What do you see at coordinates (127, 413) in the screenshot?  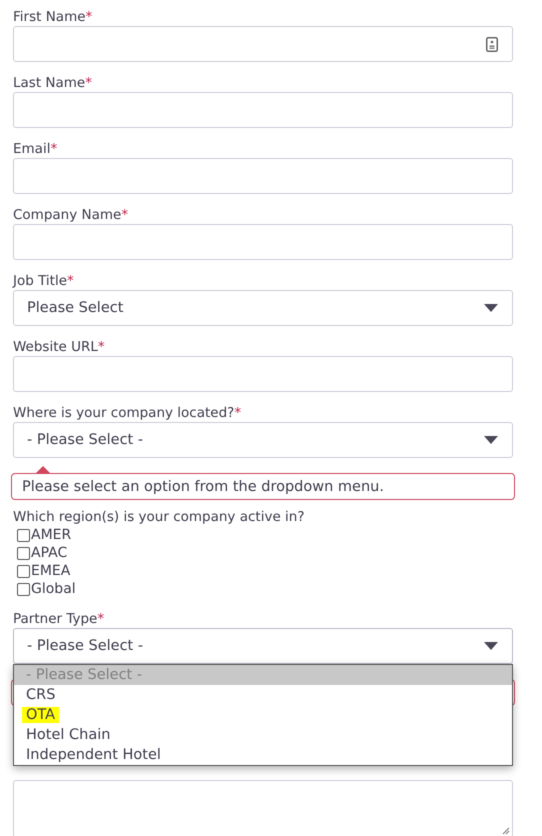 I see `field-label: Where is your company located?*` at bounding box center [127, 413].